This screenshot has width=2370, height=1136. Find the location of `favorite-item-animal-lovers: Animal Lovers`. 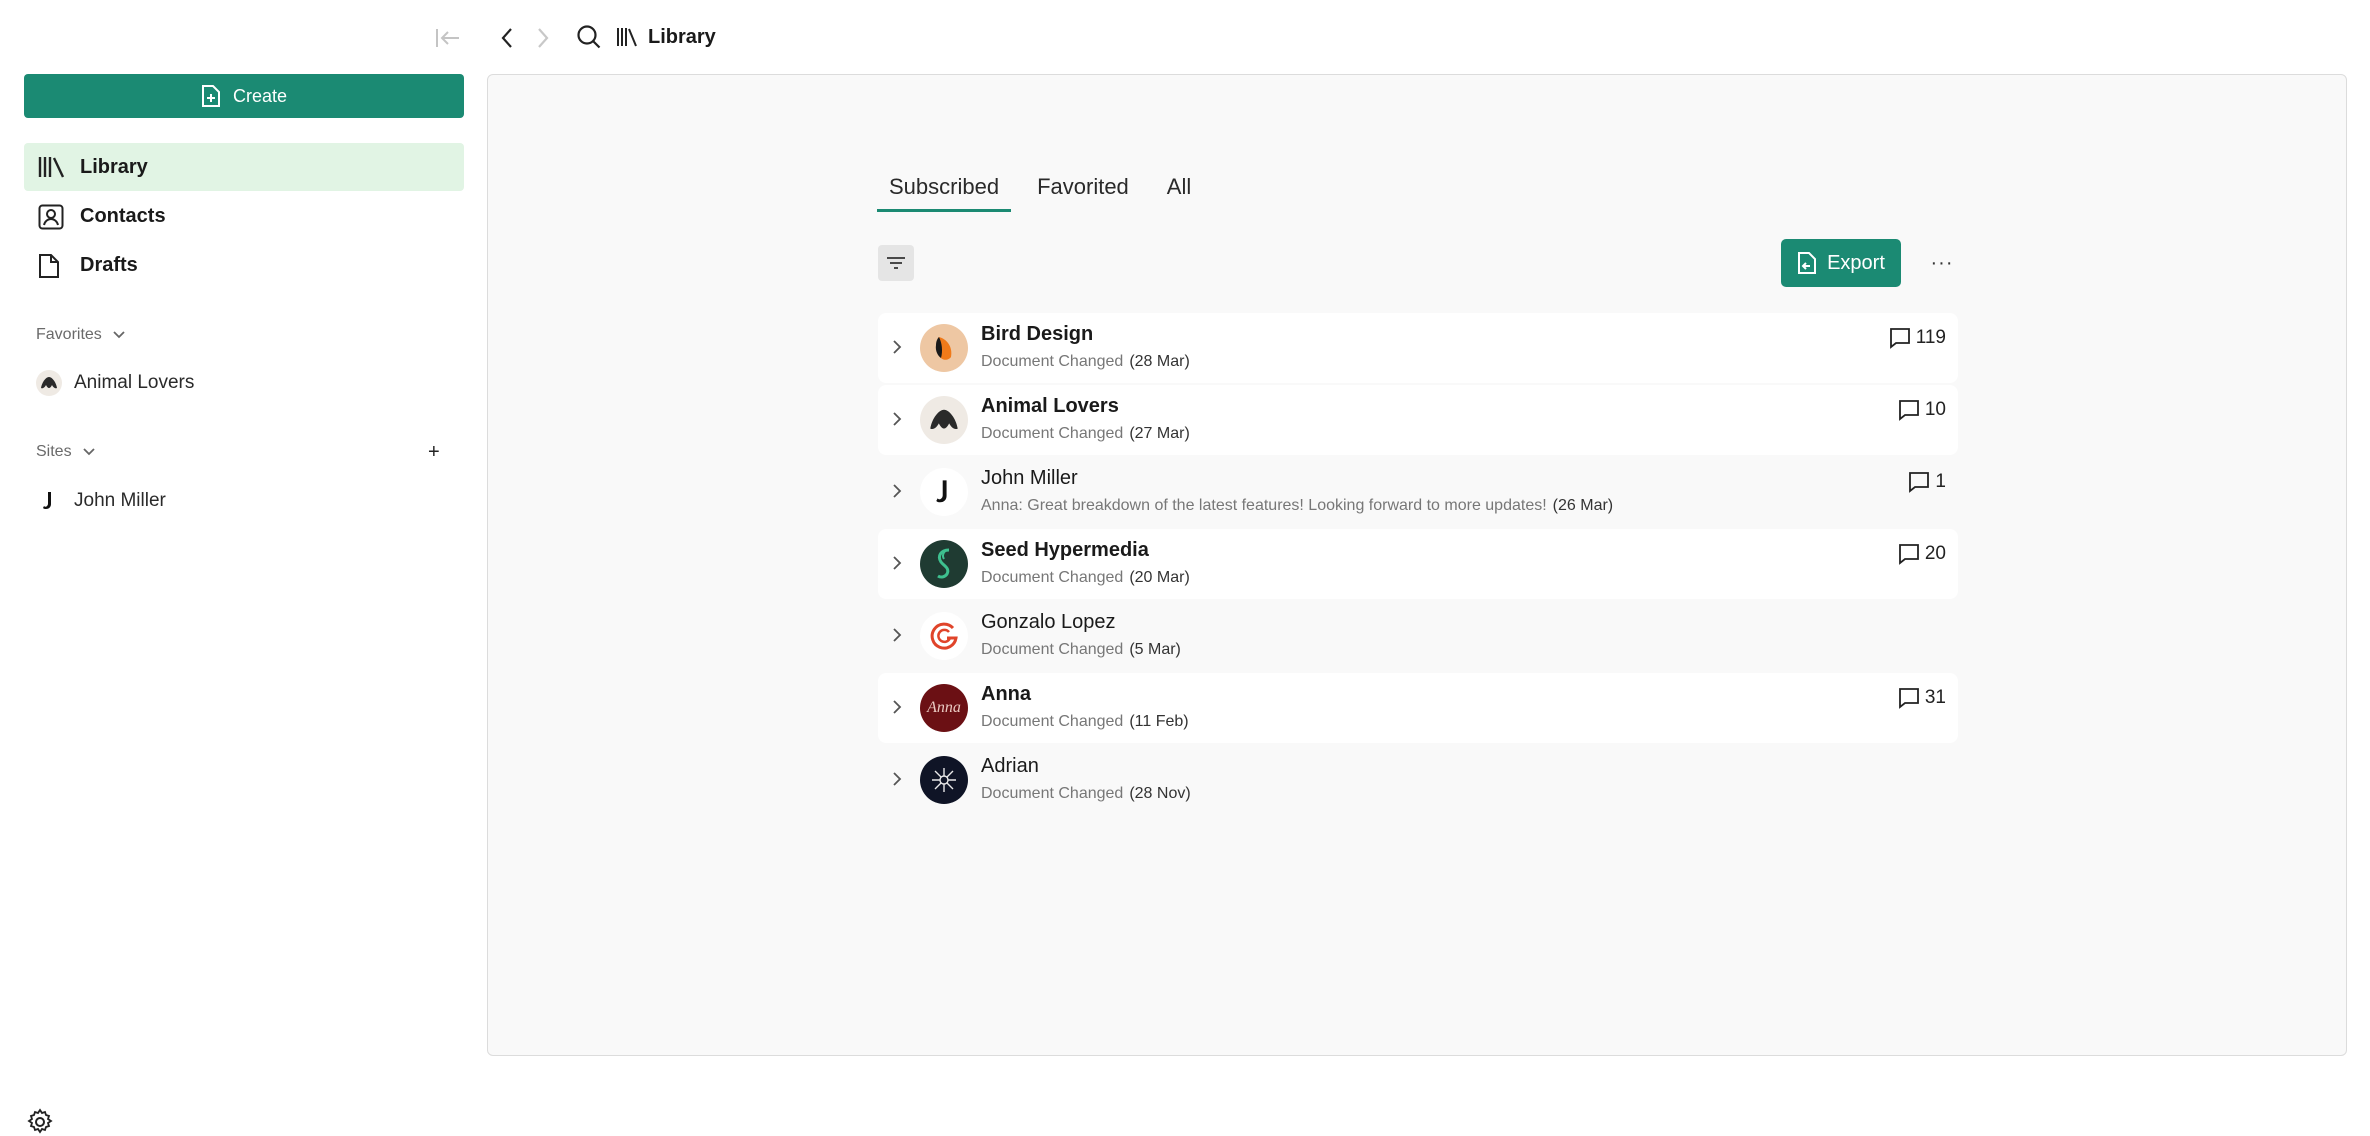

favorite-item-animal-lovers: Animal Lovers is located at coordinates (115, 383).